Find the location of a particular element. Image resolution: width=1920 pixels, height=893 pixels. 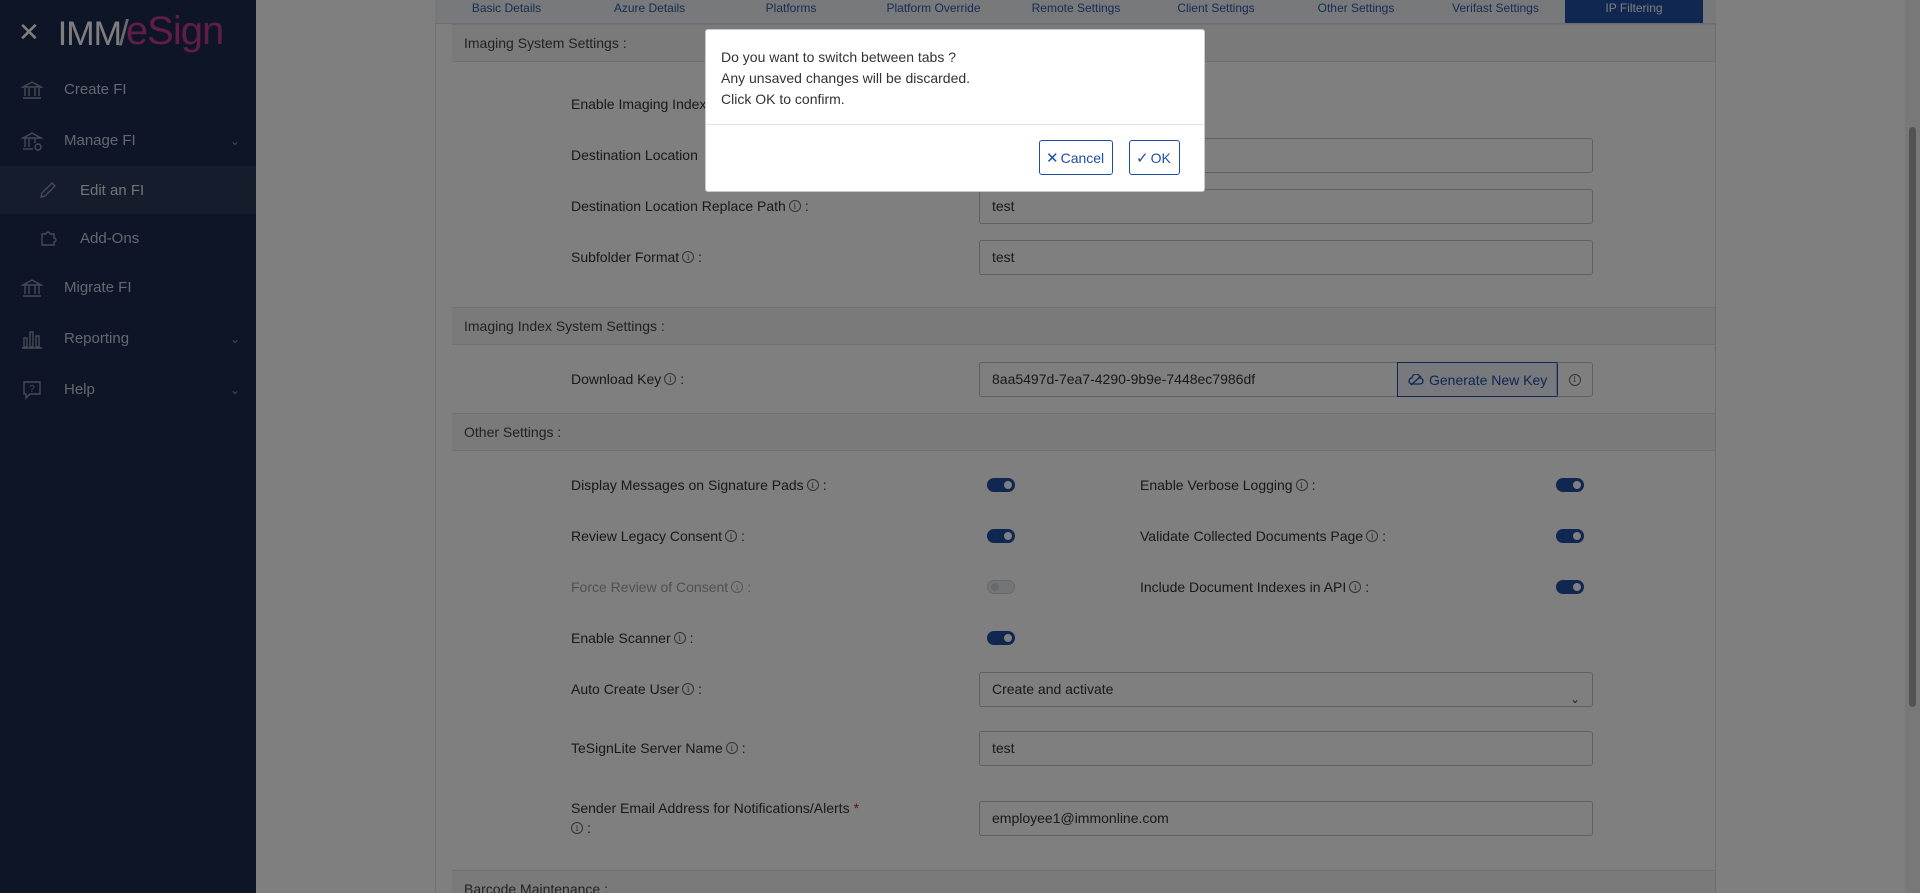

dialog-message-line: Do you want to switch between tabs ? is located at coordinates (839, 57).